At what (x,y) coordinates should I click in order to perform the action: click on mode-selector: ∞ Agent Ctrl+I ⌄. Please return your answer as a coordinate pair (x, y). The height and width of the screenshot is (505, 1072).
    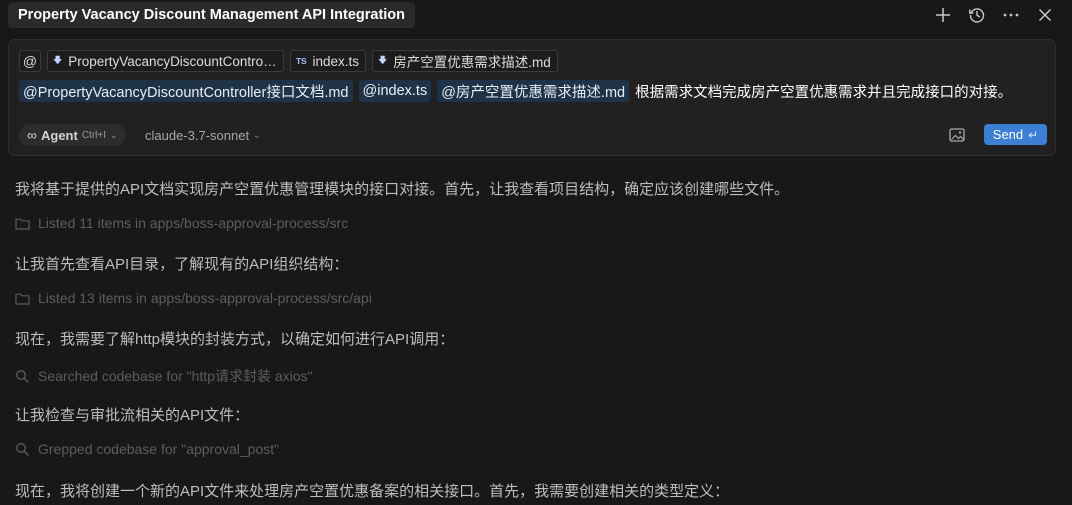
    Looking at the image, I should click on (72, 135).